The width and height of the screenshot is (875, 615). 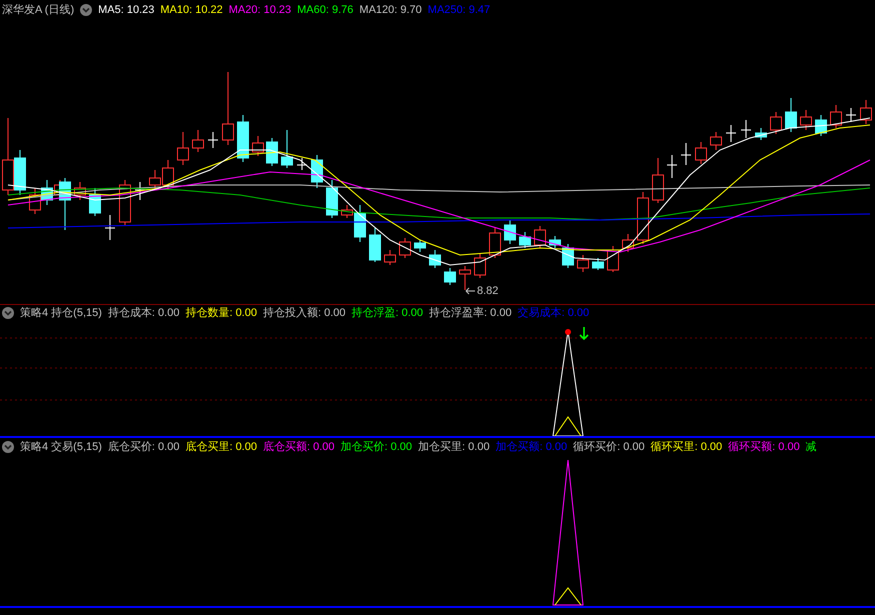 I want to click on indicator-label: MA10: 10.22, so click(x=191, y=10).